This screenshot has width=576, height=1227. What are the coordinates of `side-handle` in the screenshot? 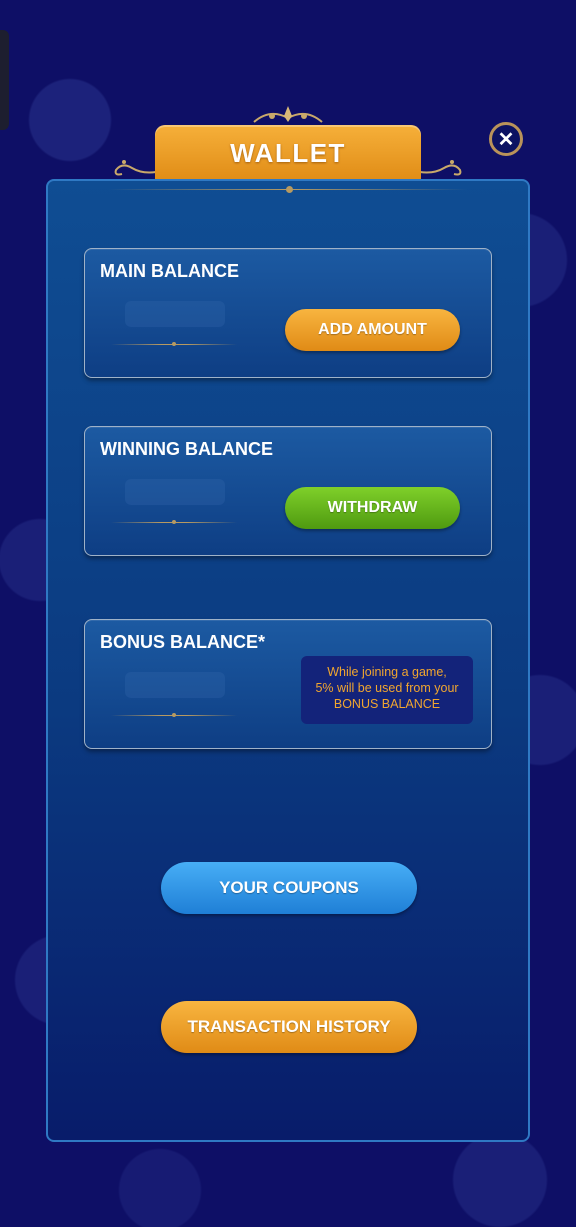 It's located at (4, 80).